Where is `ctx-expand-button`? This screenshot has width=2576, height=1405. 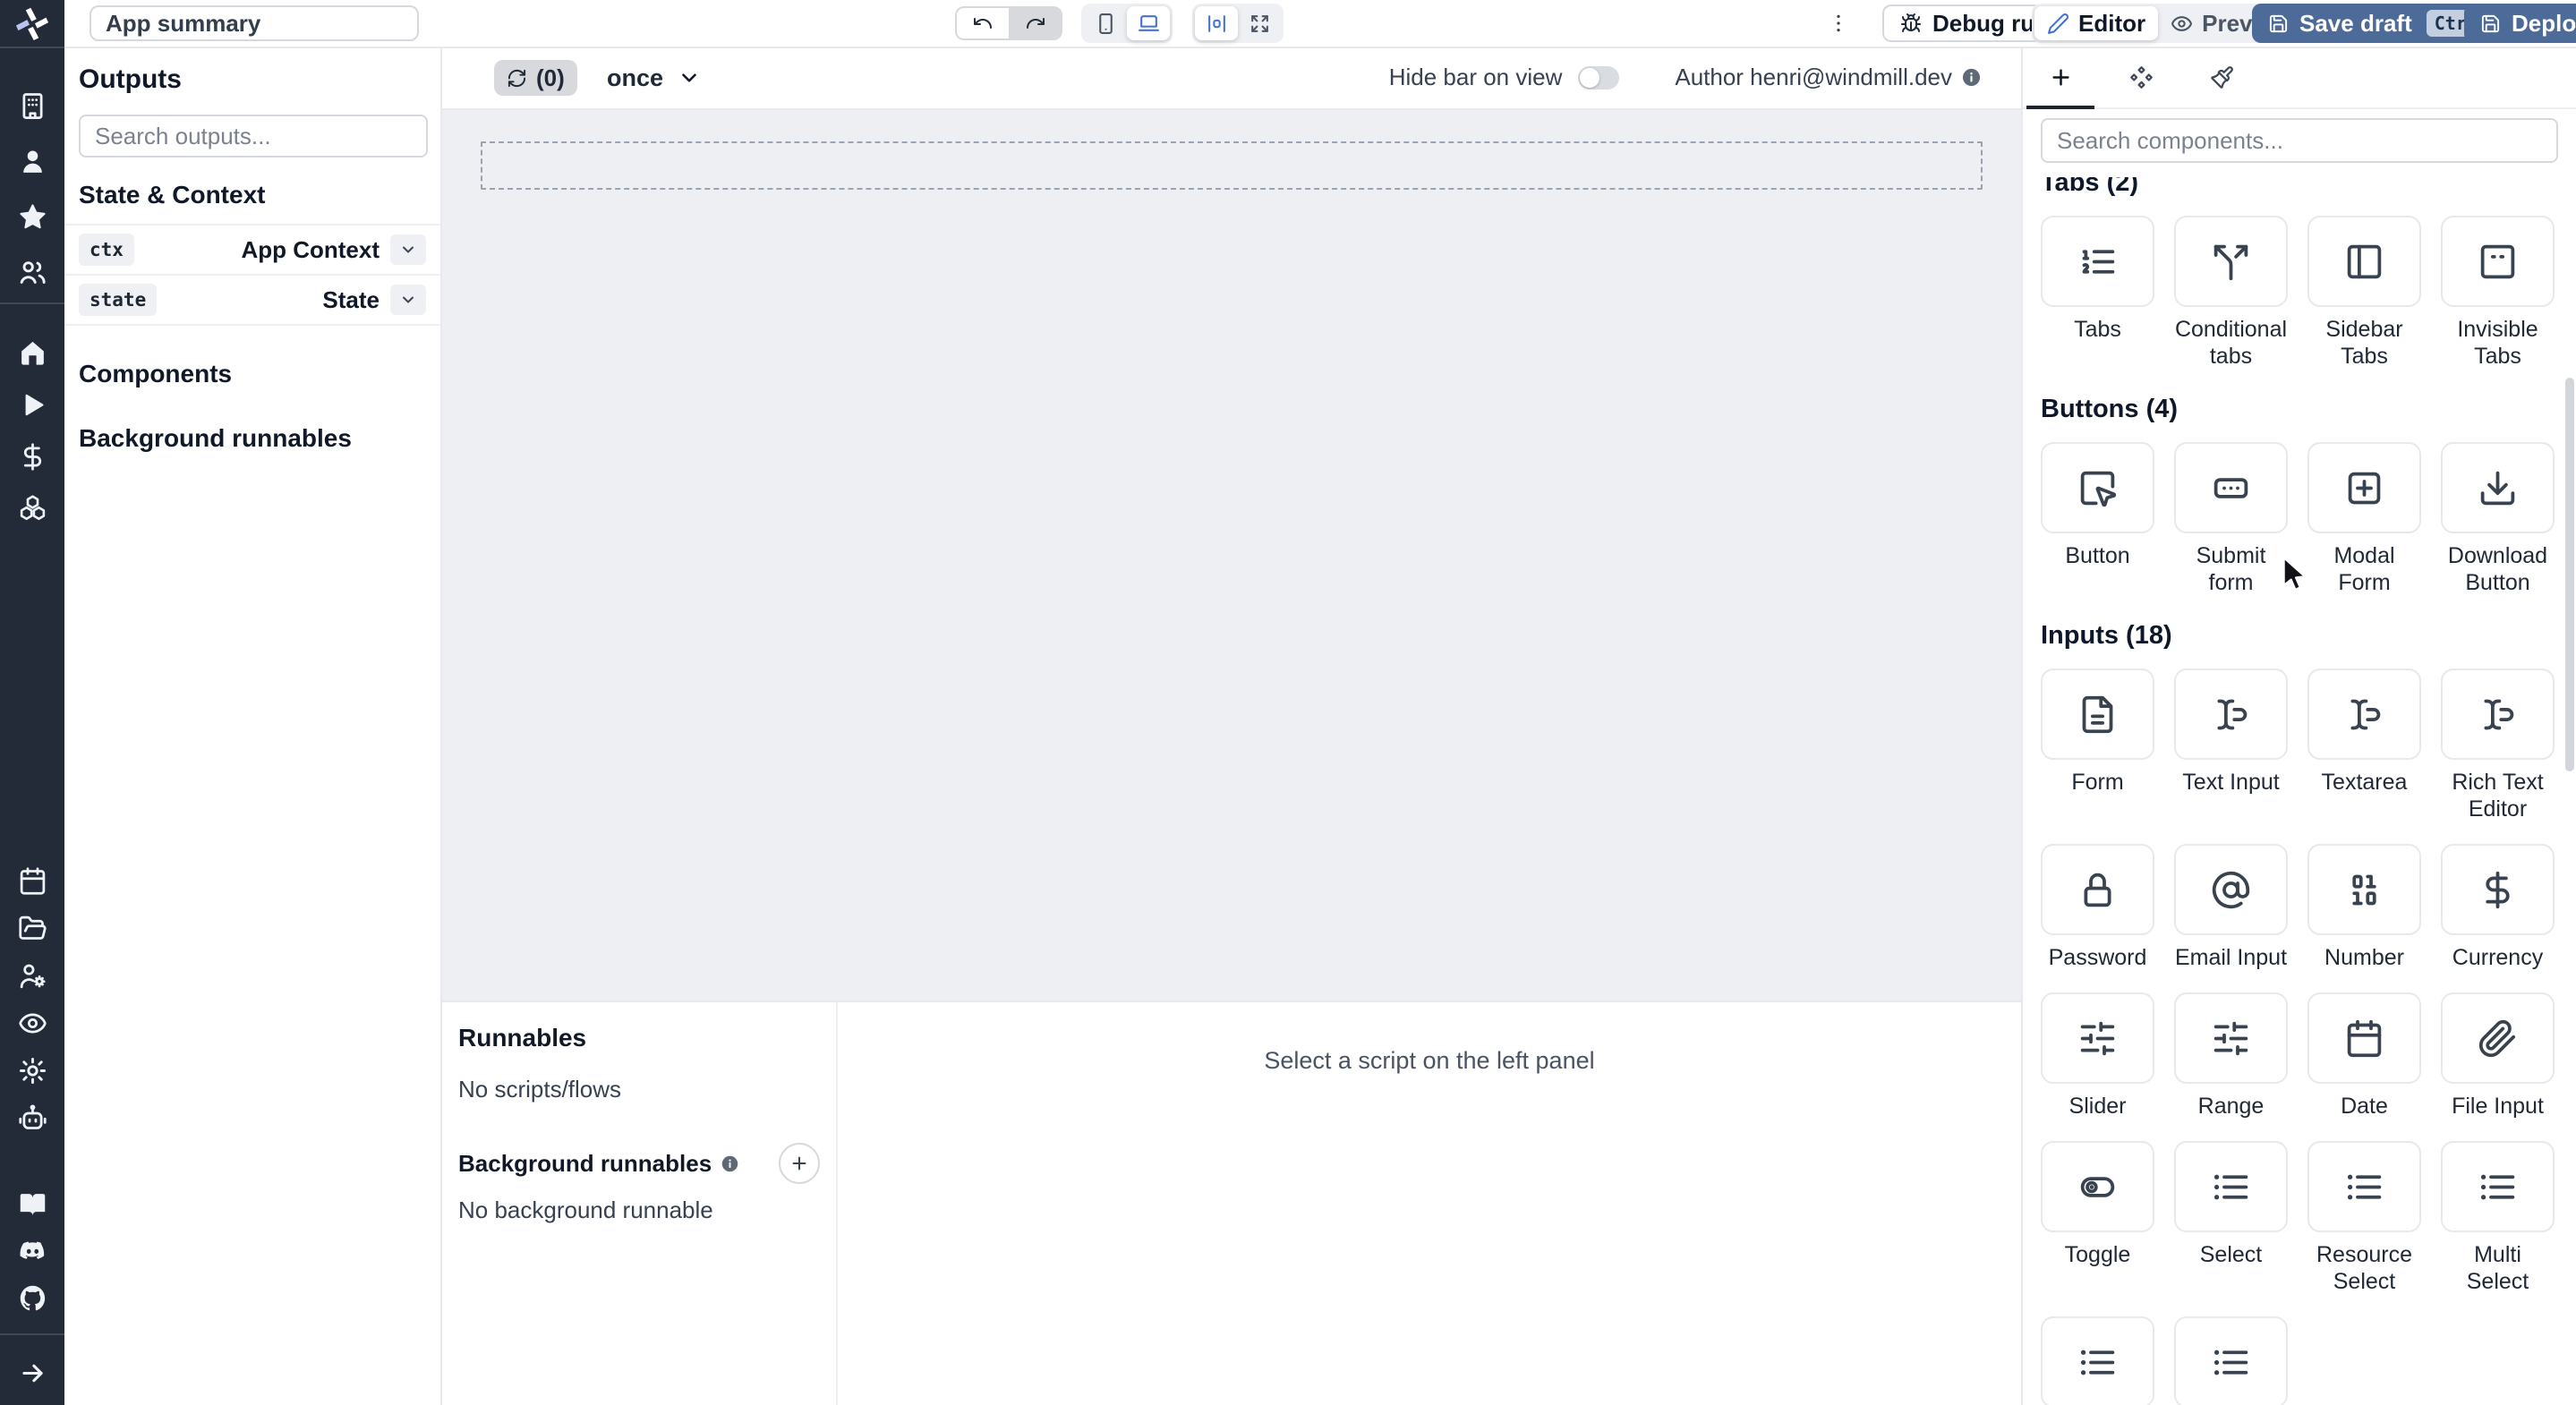
ctx-expand-button is located at coordinates (408, 249).